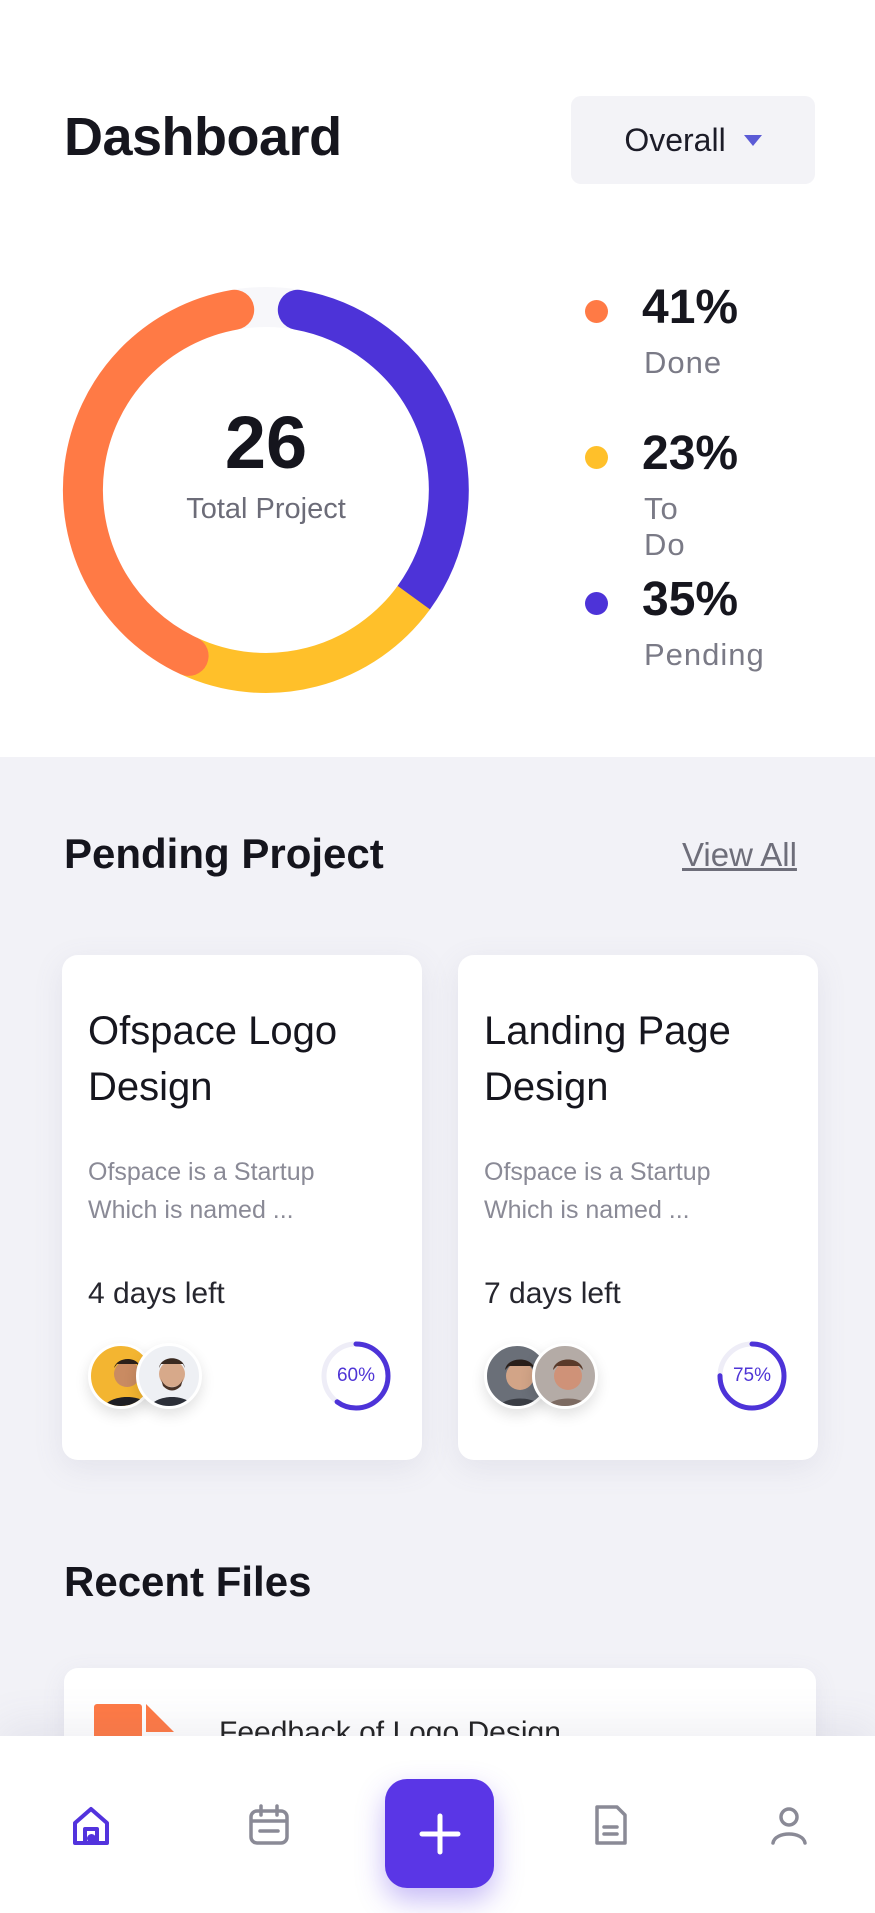  I want to click on progress-percent: 75%, so click(752, 1375).